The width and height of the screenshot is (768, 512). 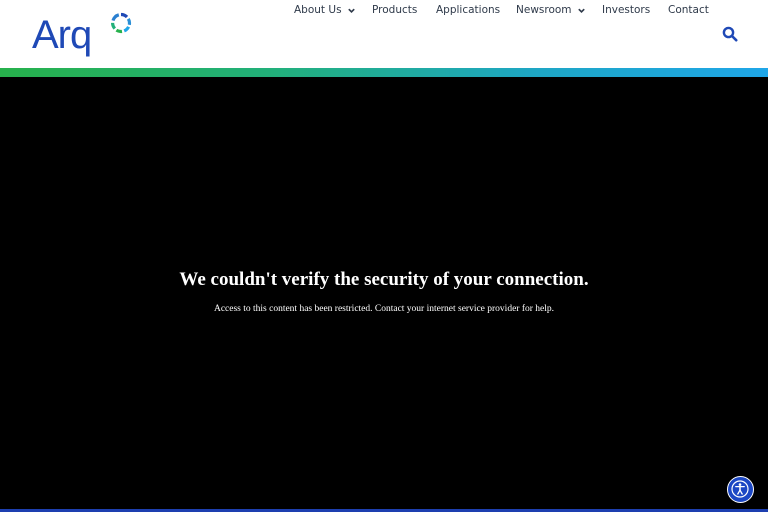 I want to click on nav-label: Products, so click(x=395, y=10).